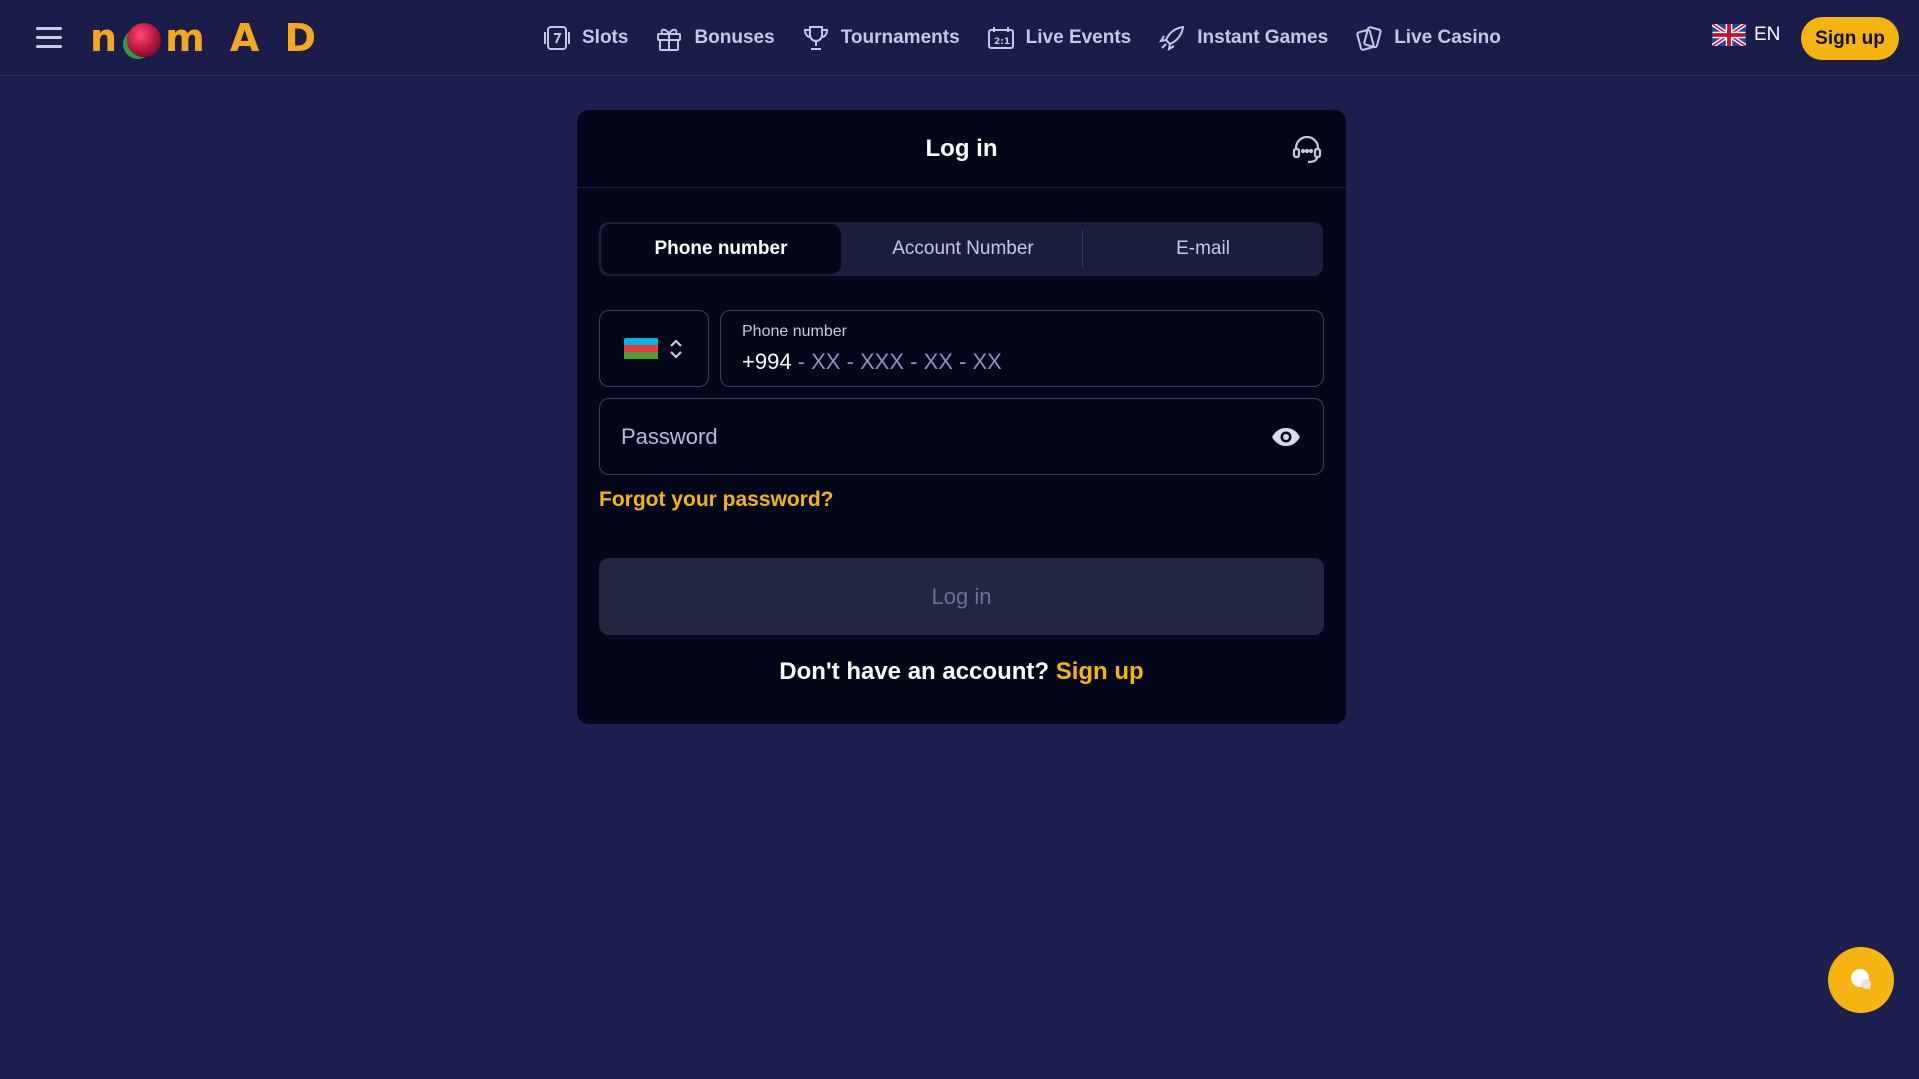 The image size is (1919, 1079). Describe the element at coordinates (49, 38) in the screenshot. I see `menu-icon` at that location.